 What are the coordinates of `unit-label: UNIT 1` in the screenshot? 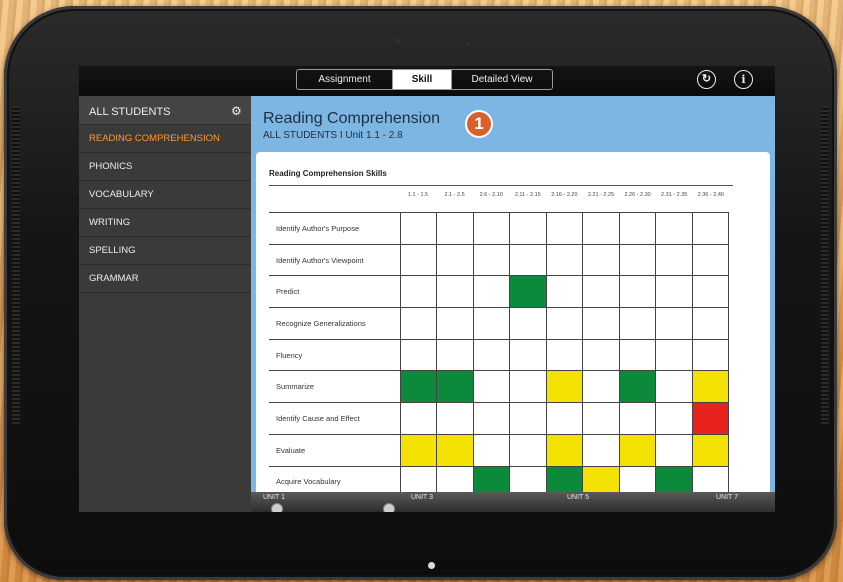 It's located at (274, 497).